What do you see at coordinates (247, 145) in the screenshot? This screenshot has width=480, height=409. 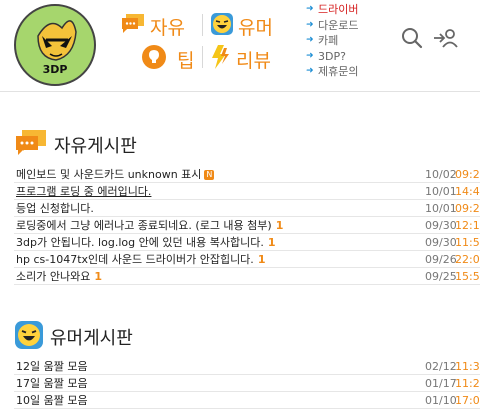 I see `board-title: 자유게시판` at bounding box center [247, 145].